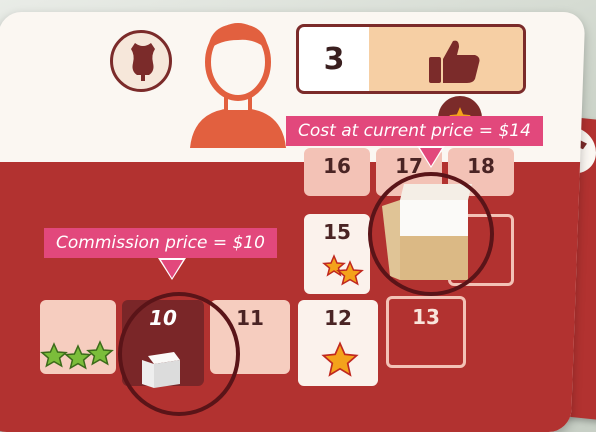 Image resolution: width=596 pixels, height=432 pixels. I want to click on designer-badge, so click(141, 61).